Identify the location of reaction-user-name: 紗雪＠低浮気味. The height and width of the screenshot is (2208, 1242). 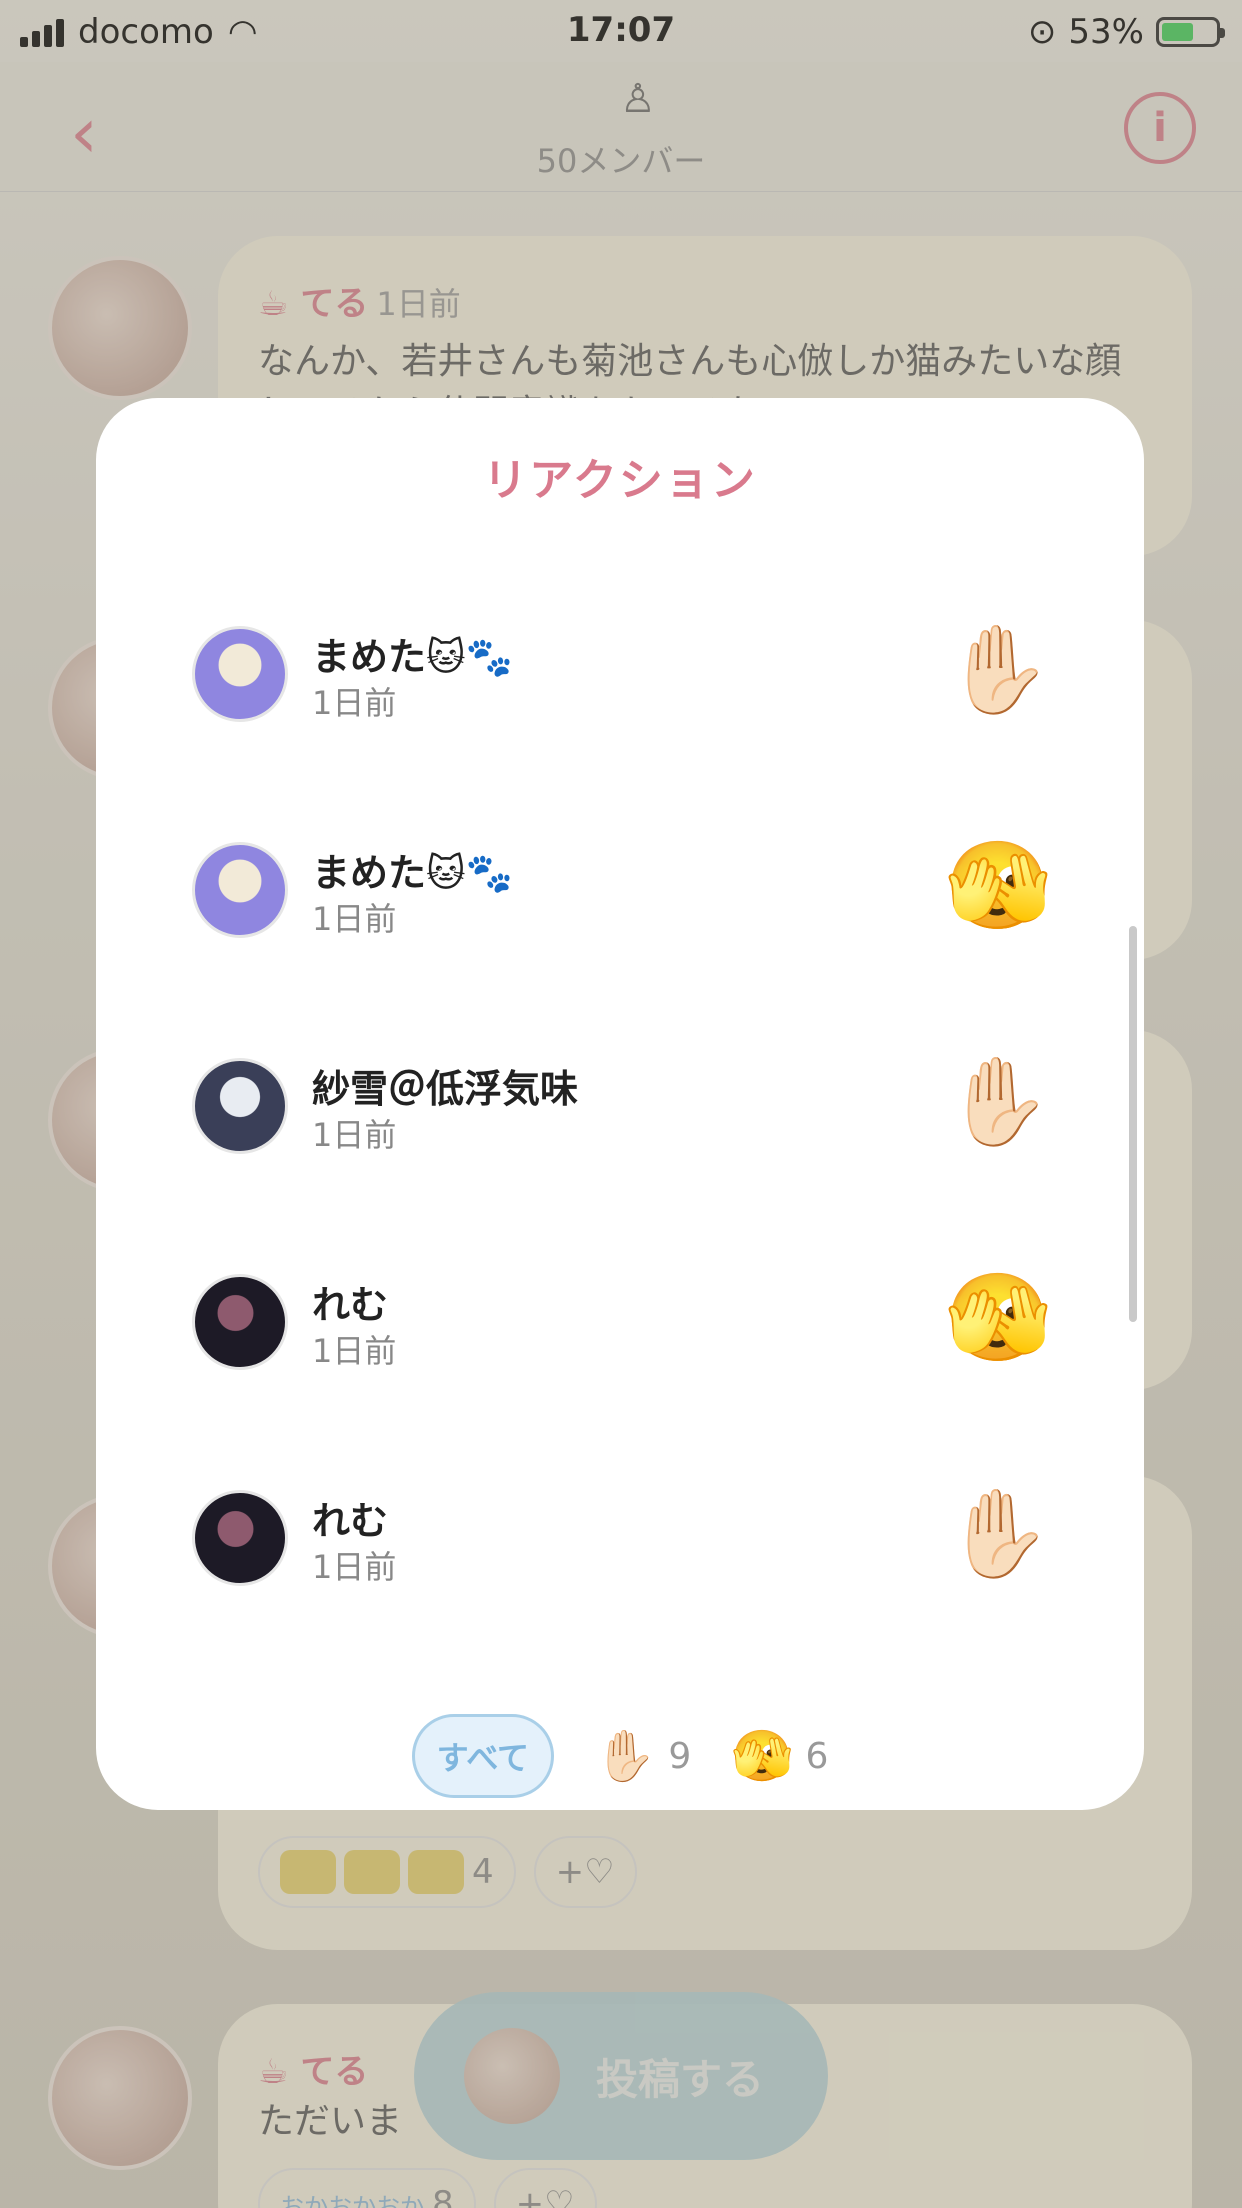
(445, 1089).